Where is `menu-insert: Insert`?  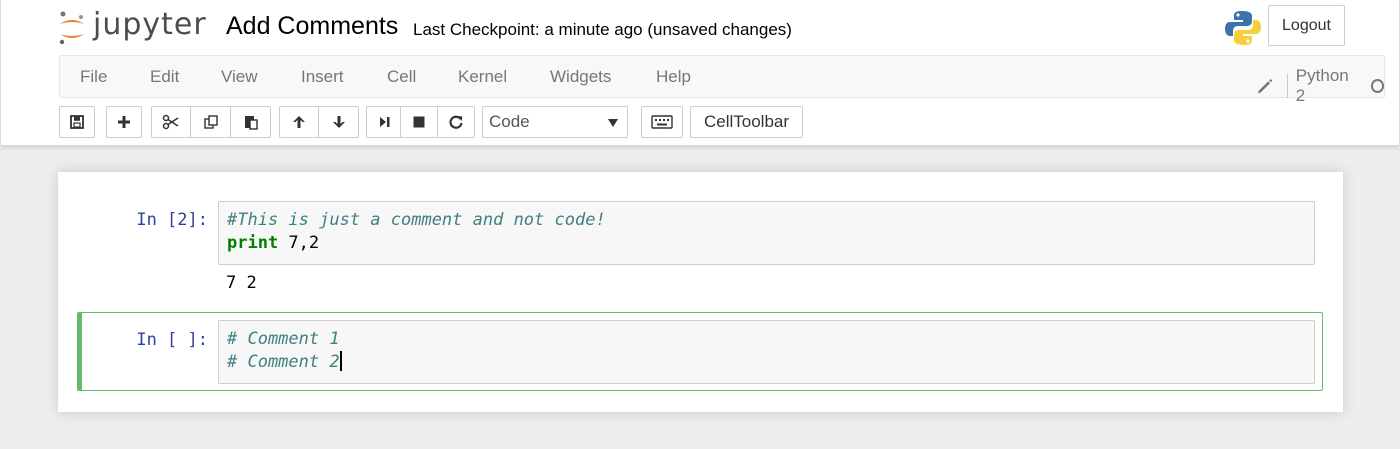 menu-insert: Insert is located at coordinates (322, 77).